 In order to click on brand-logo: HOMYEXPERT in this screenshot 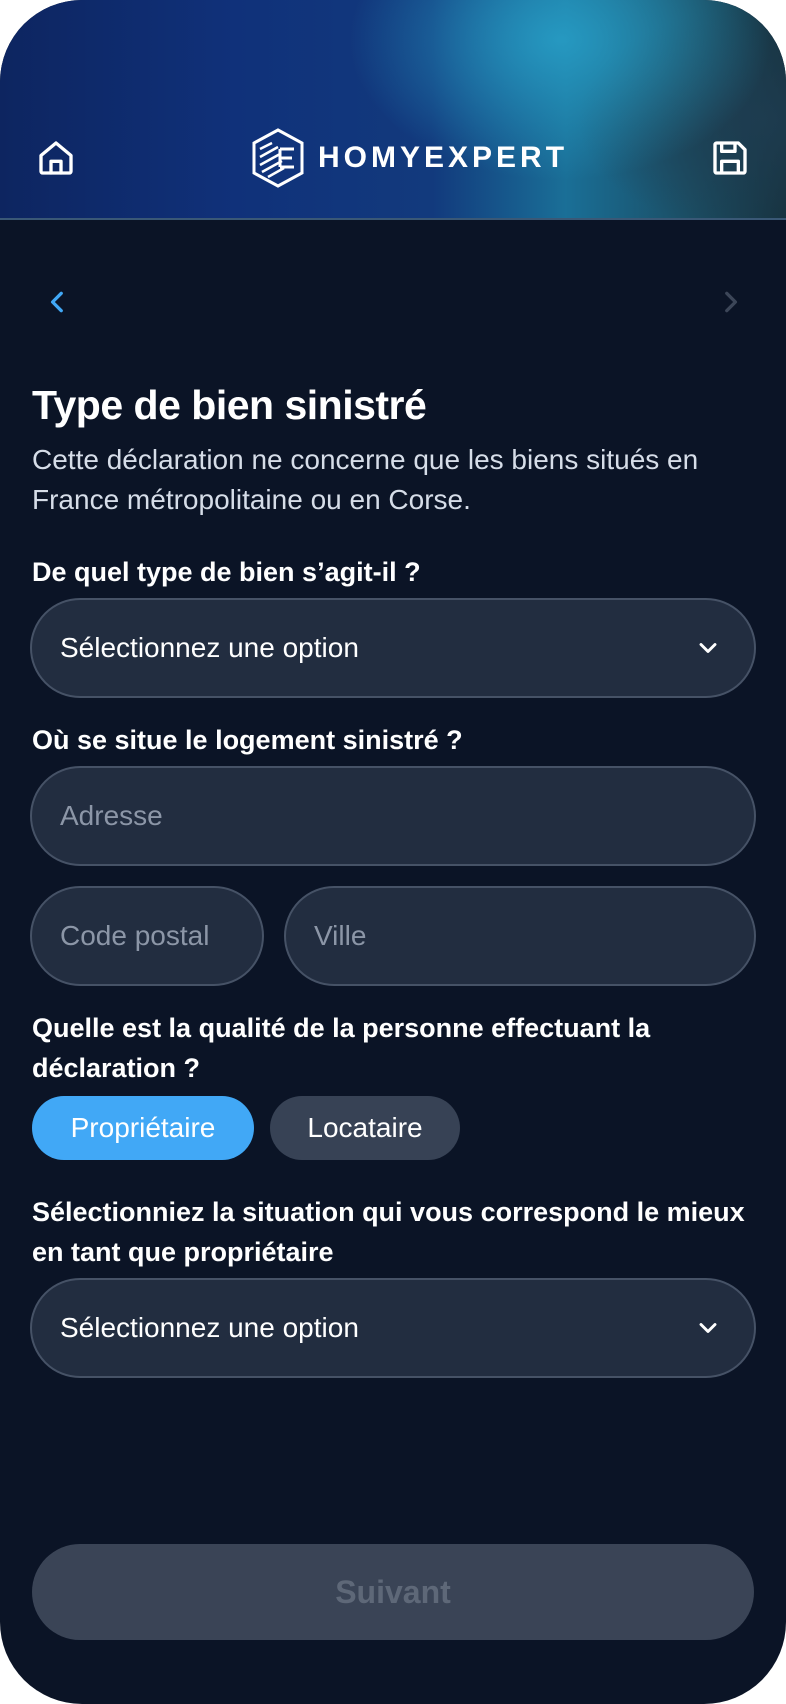, I will do `click(409, 158)`.